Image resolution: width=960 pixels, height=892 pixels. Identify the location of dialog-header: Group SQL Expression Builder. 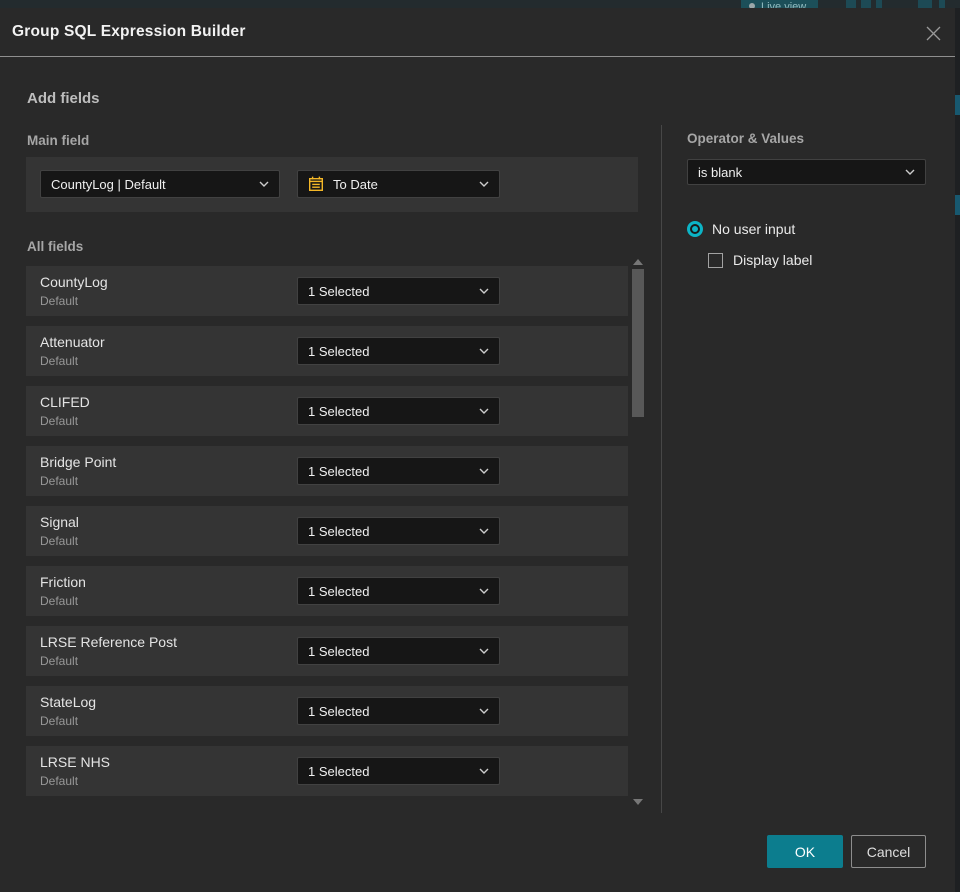
(477, 32).